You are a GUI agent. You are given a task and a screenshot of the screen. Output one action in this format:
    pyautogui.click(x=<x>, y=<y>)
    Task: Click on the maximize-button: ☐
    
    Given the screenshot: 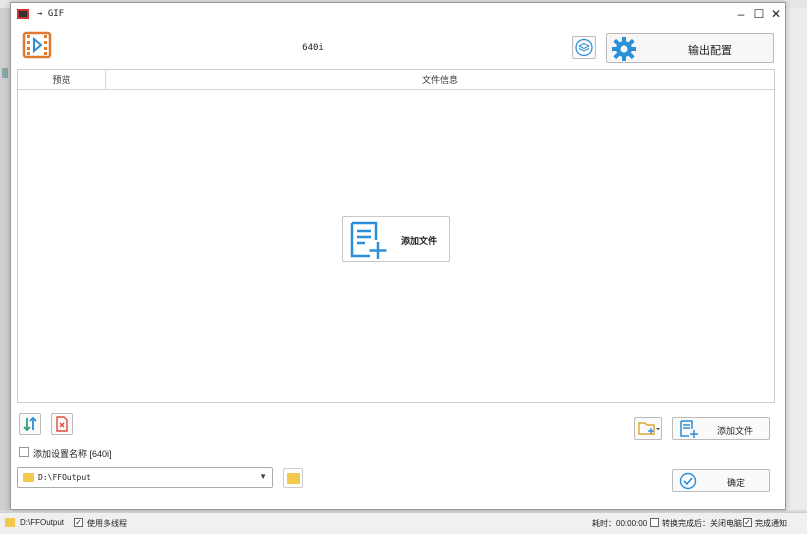 What is the action you would take?
    pyautogui.click(x=759, y=14)
    